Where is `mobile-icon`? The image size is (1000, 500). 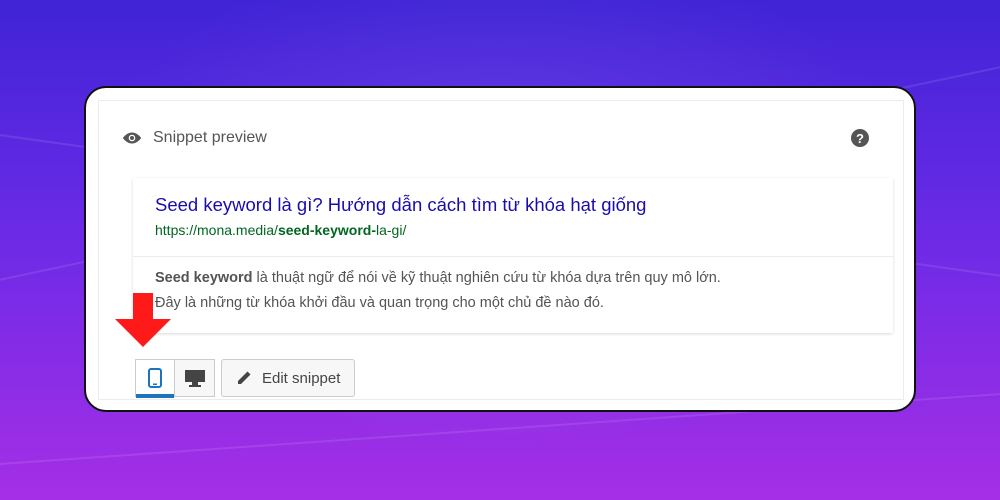
mobile-icon is located at coordinates (155, 378).